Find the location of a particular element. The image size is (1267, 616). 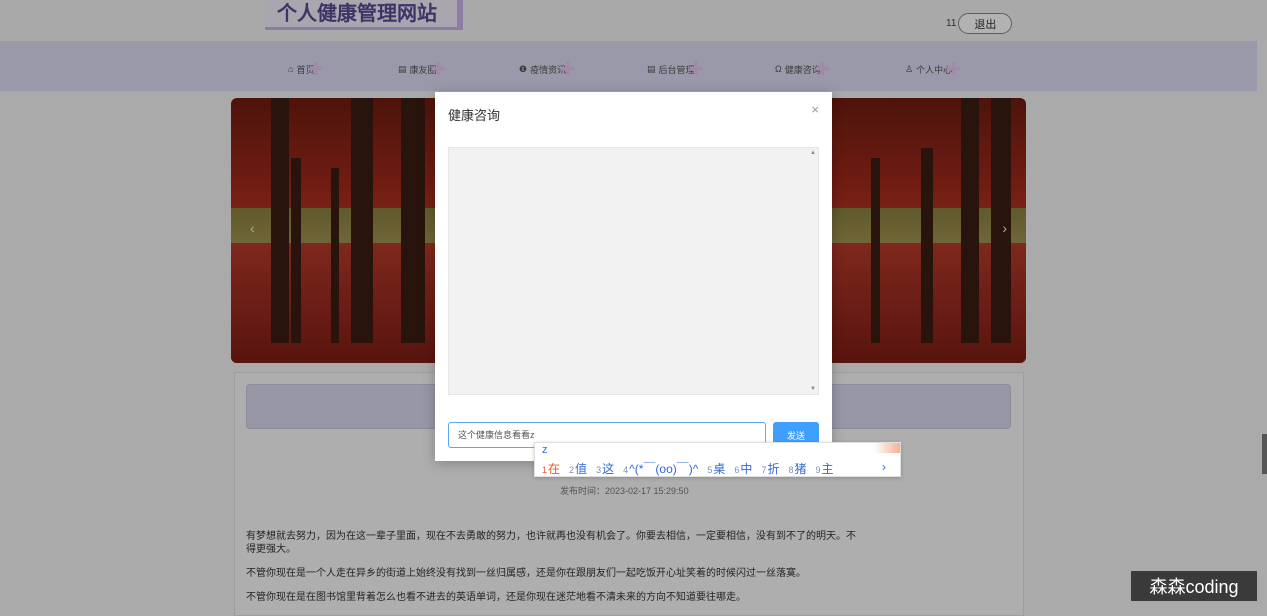

scroll-up-icon: ▲ is located at coordinates (813, 153).